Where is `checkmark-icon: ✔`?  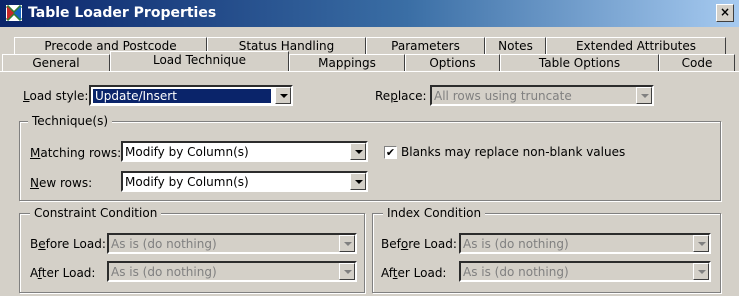 checkmark-icon: ✔ is located at coordinates (390, 152).